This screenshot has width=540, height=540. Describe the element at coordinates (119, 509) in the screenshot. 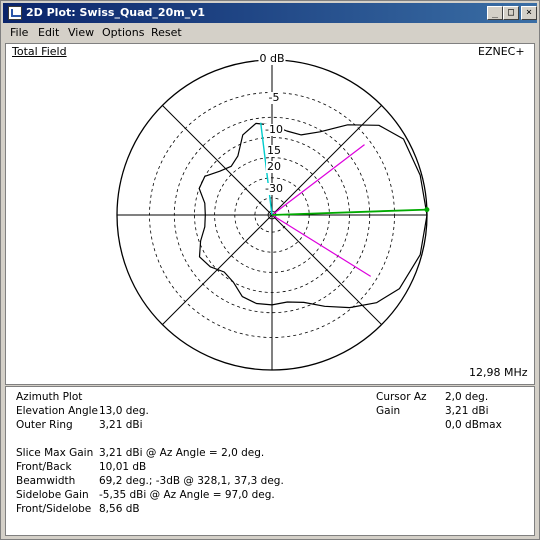

I see `front-sidelobe-value: 8,56 dB` at that location.